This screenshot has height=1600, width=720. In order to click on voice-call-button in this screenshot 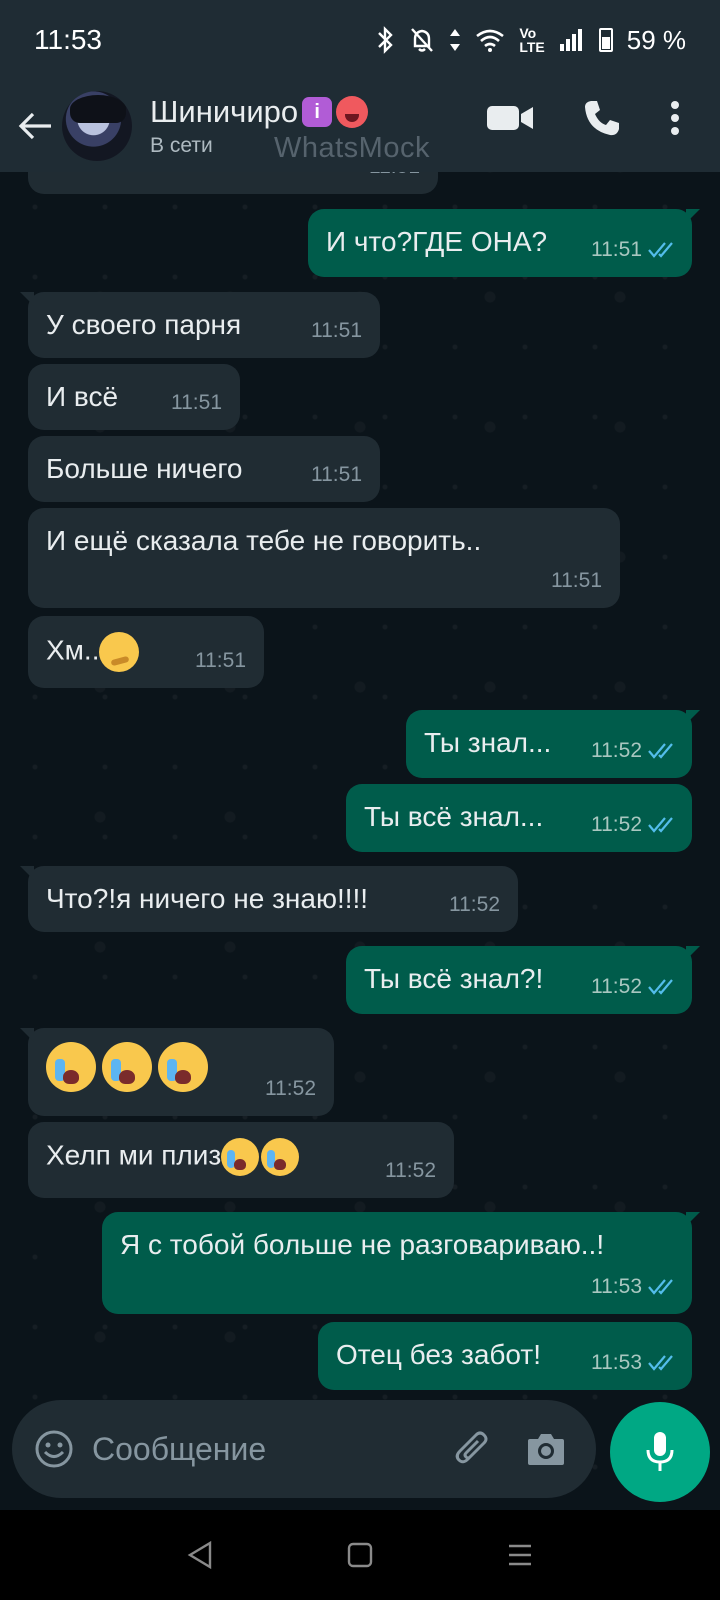, I will do `click(602, 118)`.